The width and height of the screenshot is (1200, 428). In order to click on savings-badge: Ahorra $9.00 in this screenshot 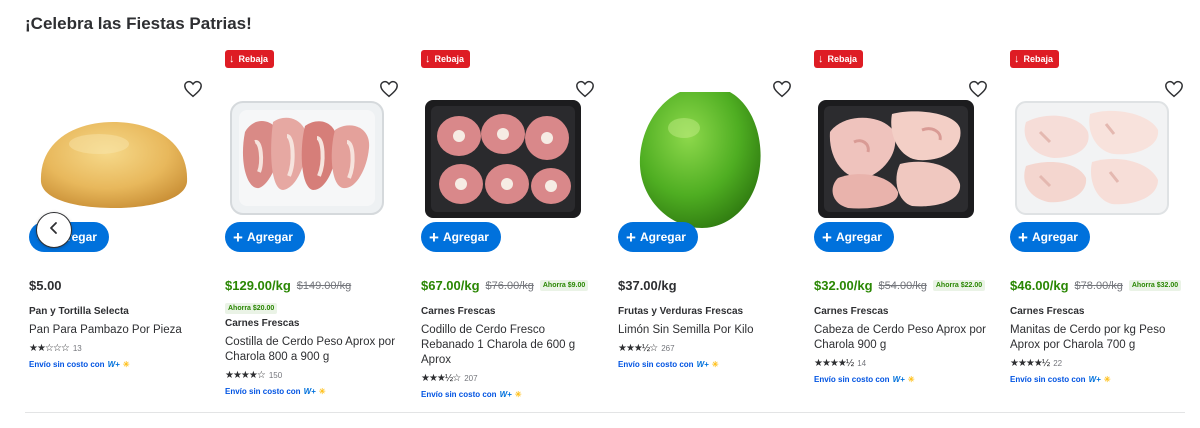, I will do `click(564, 285)`.